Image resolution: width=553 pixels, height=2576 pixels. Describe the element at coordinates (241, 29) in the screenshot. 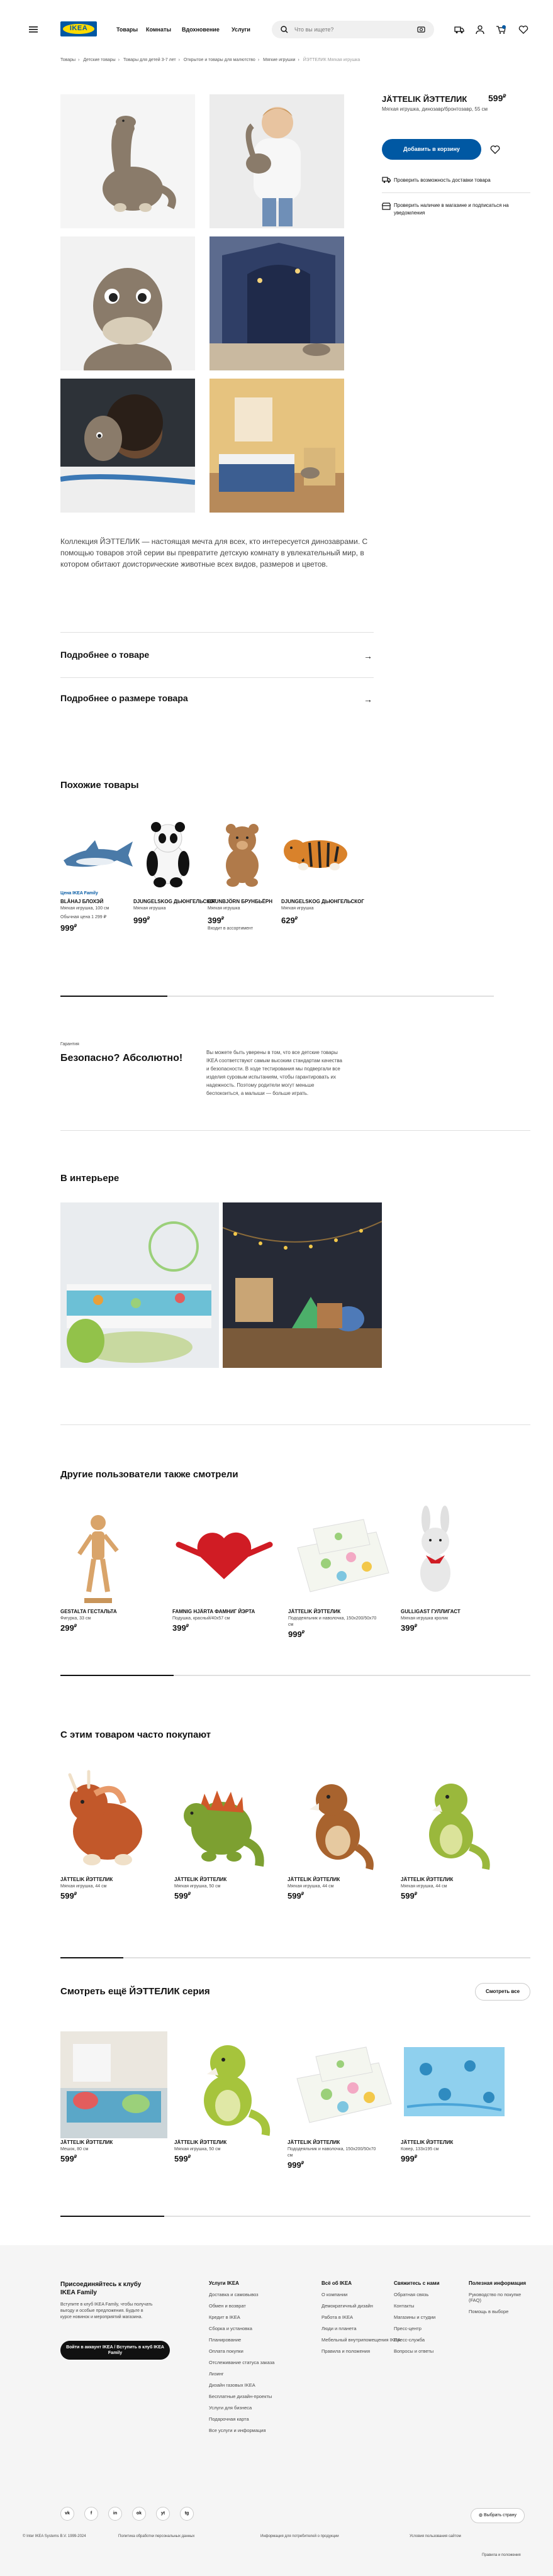

I see `nav-services: Услуги` at that location.